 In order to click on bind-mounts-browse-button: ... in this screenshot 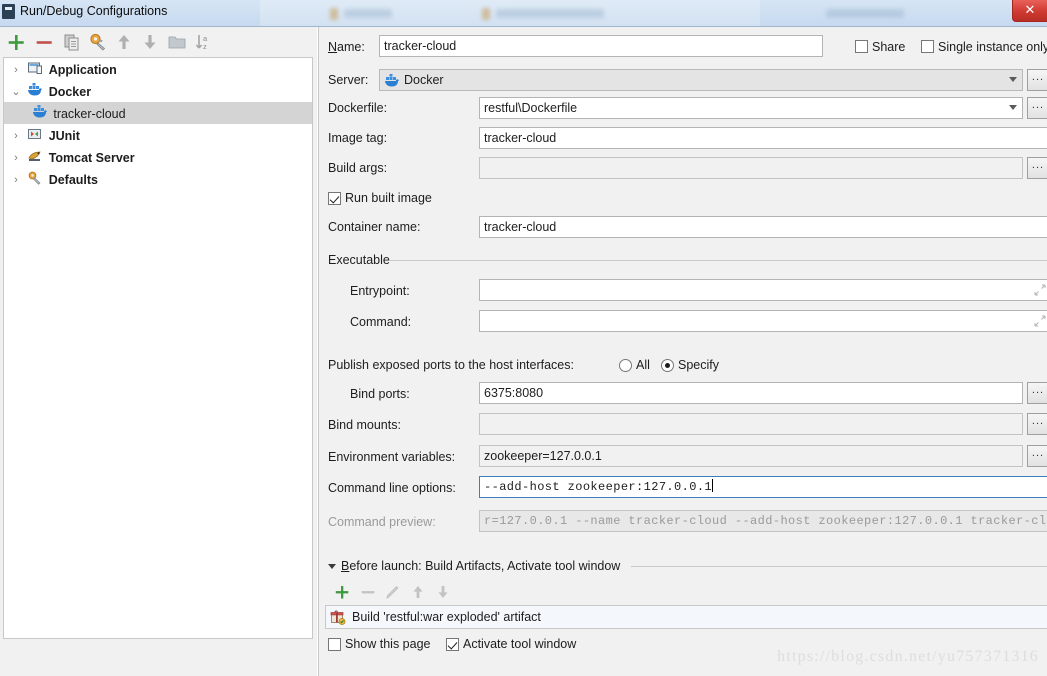, I will do `click(1037, 424)`.